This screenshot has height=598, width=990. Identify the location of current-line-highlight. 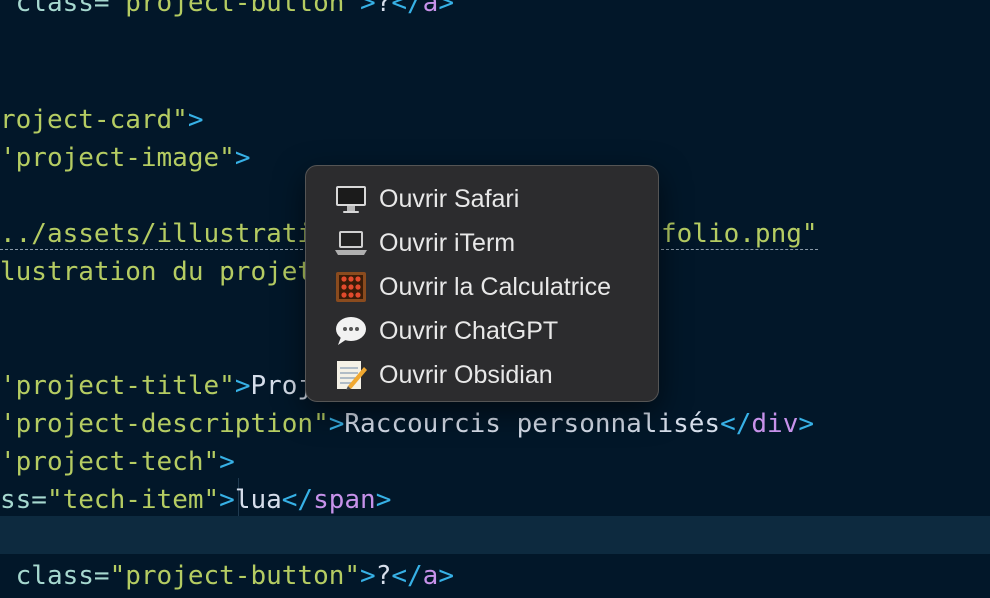
(495, 535).